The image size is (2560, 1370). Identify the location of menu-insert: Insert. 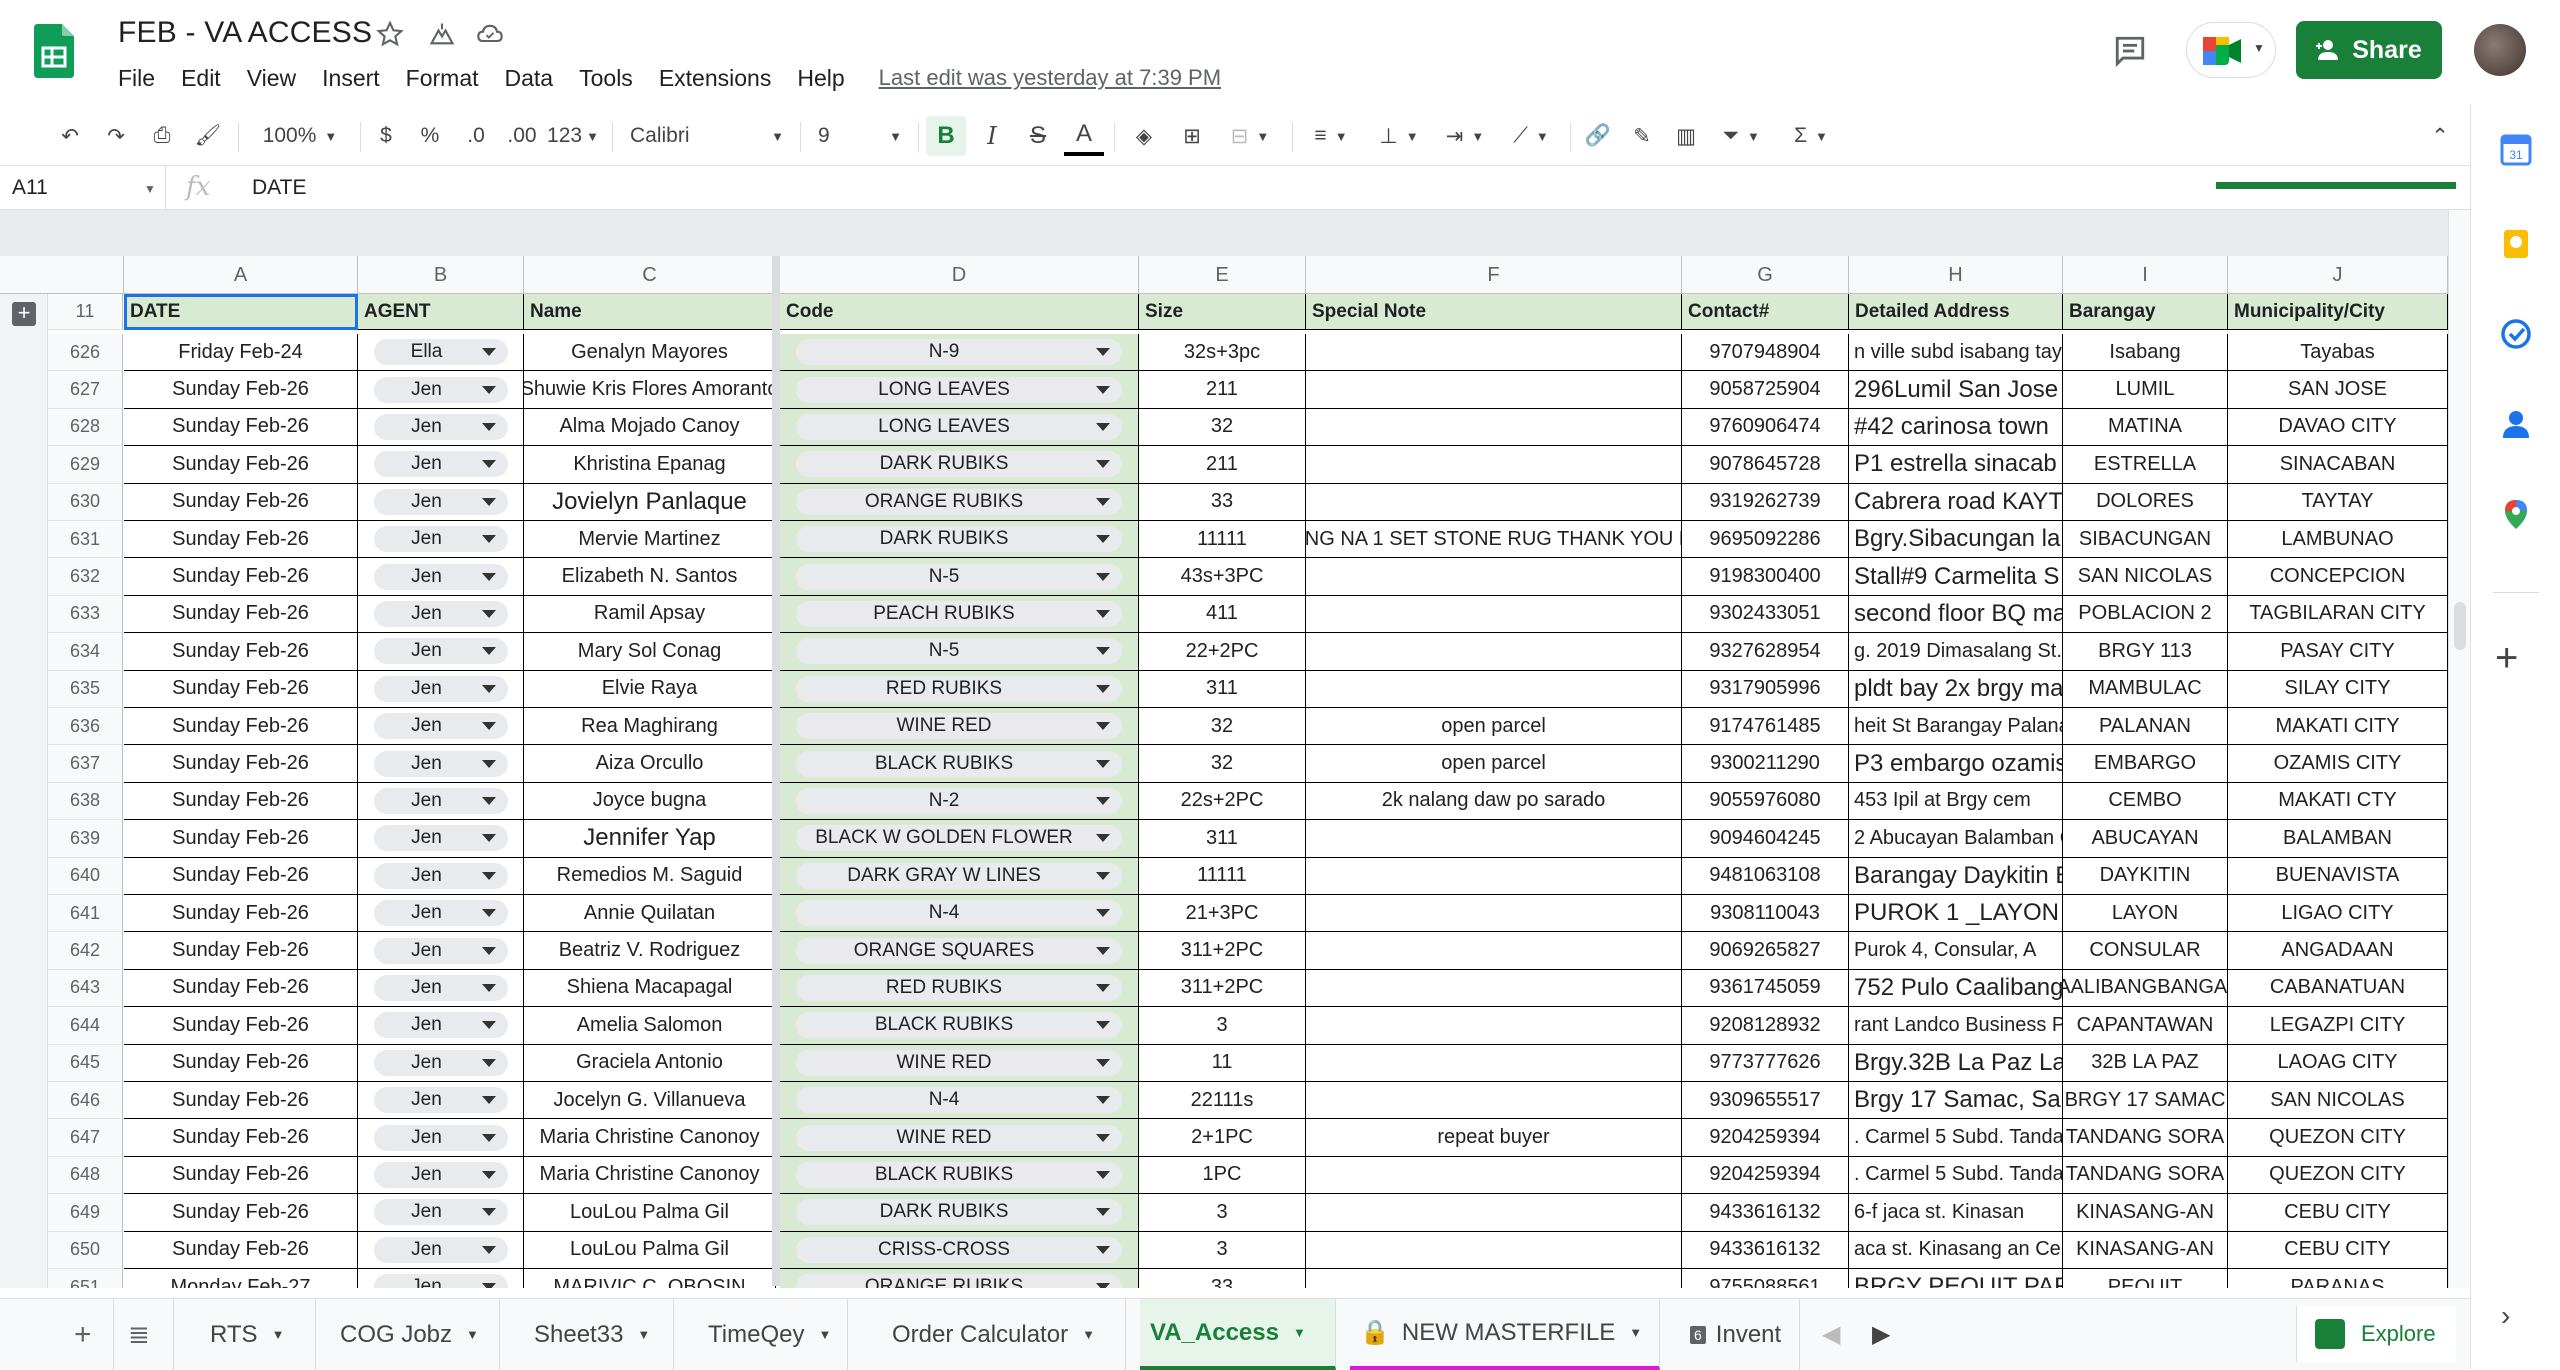
(351, 78).